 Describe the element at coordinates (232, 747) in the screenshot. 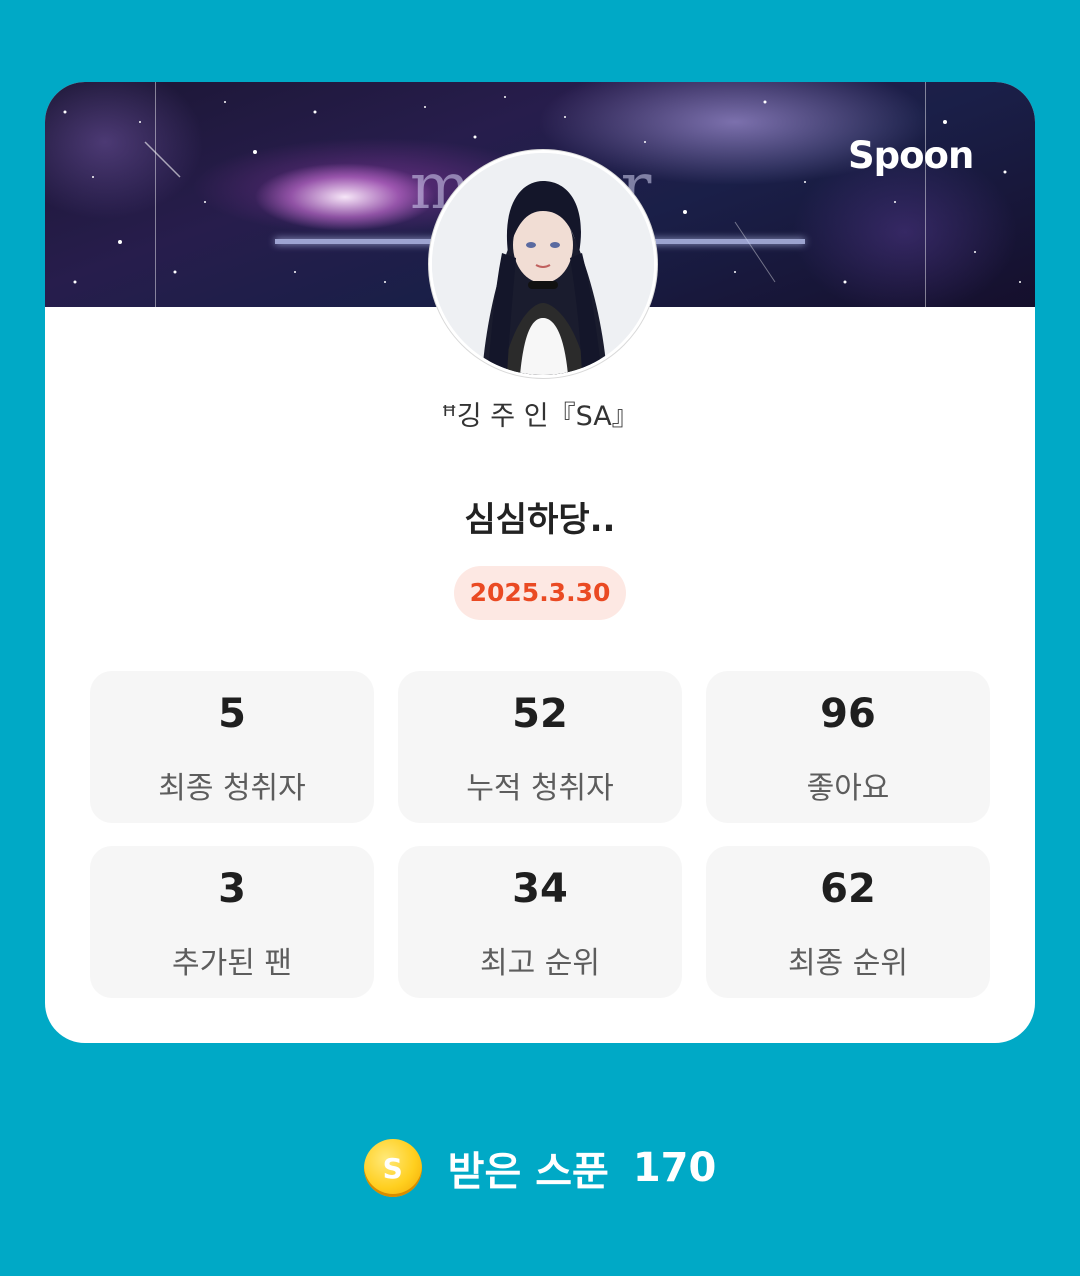

I see `stat-final-listeners: 5 최종 청취자` at that location.